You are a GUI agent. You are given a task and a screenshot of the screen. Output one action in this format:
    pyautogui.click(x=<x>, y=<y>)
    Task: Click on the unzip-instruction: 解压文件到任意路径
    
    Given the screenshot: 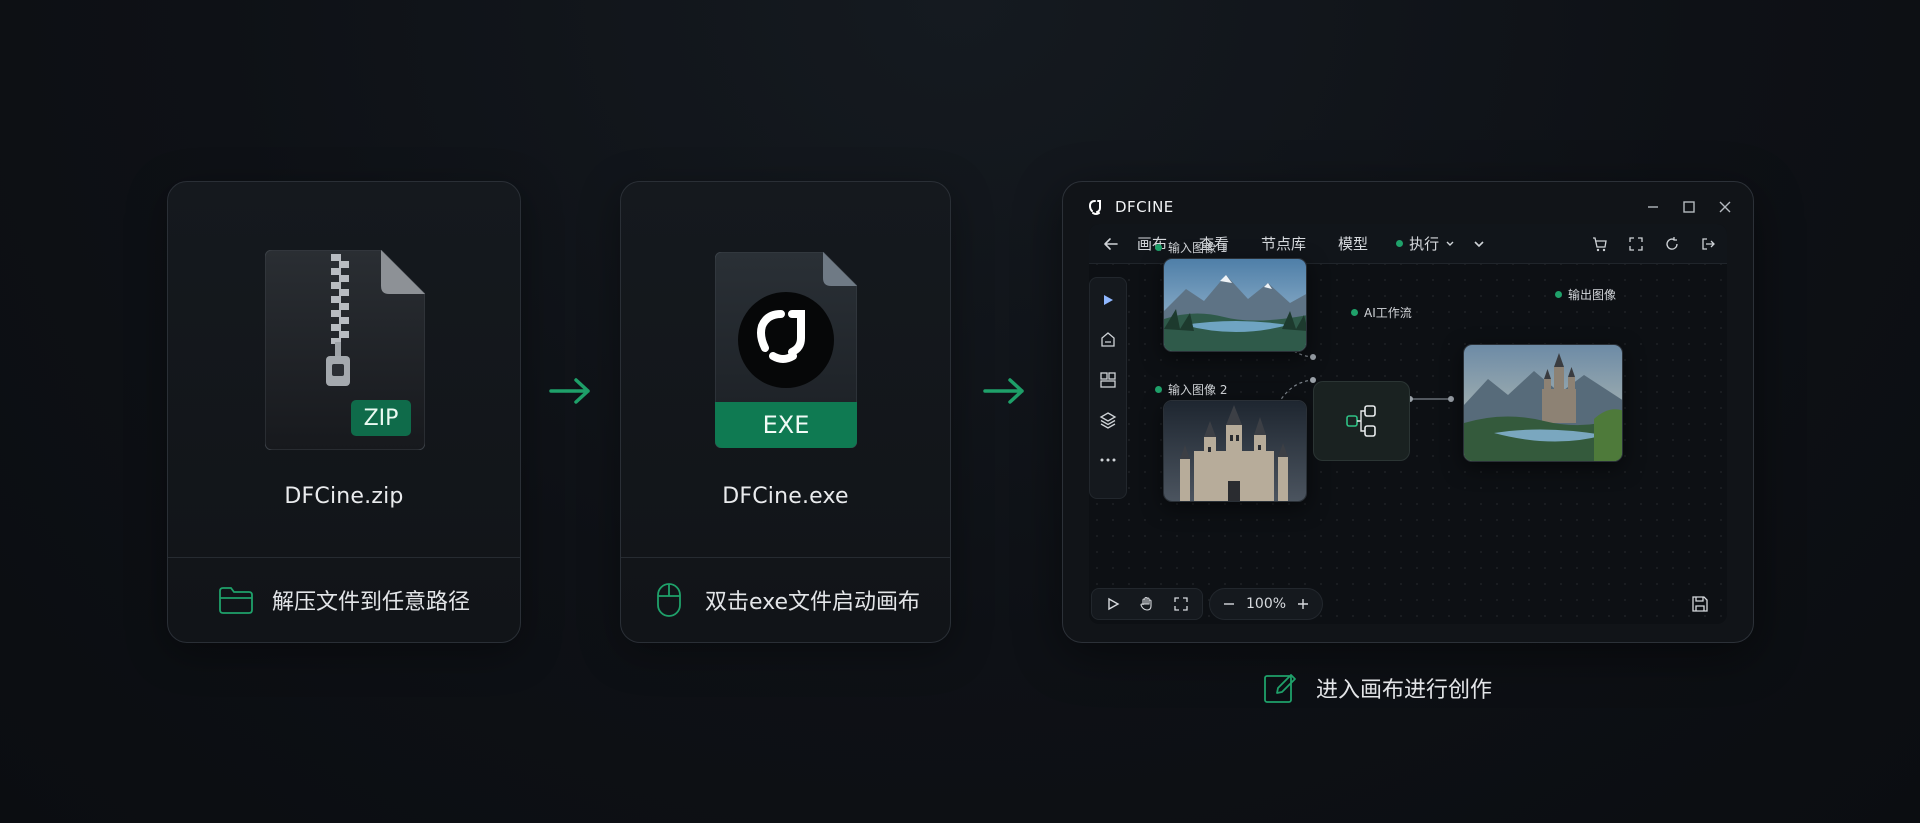 What is the action you would take?
    pyautogui.click(x=344, y=600)
    